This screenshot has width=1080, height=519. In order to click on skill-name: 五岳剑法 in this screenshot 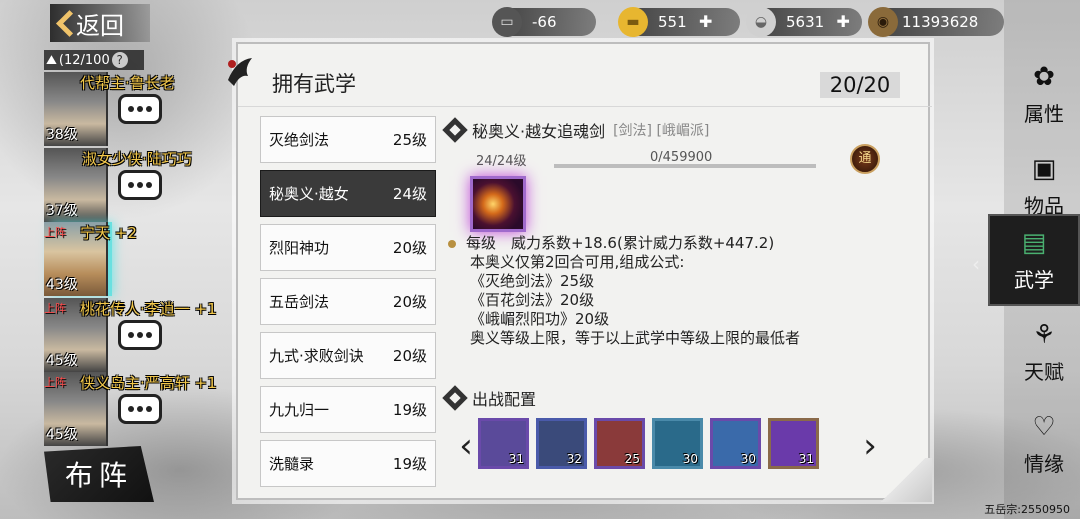, I will do `click(299, 302)`.